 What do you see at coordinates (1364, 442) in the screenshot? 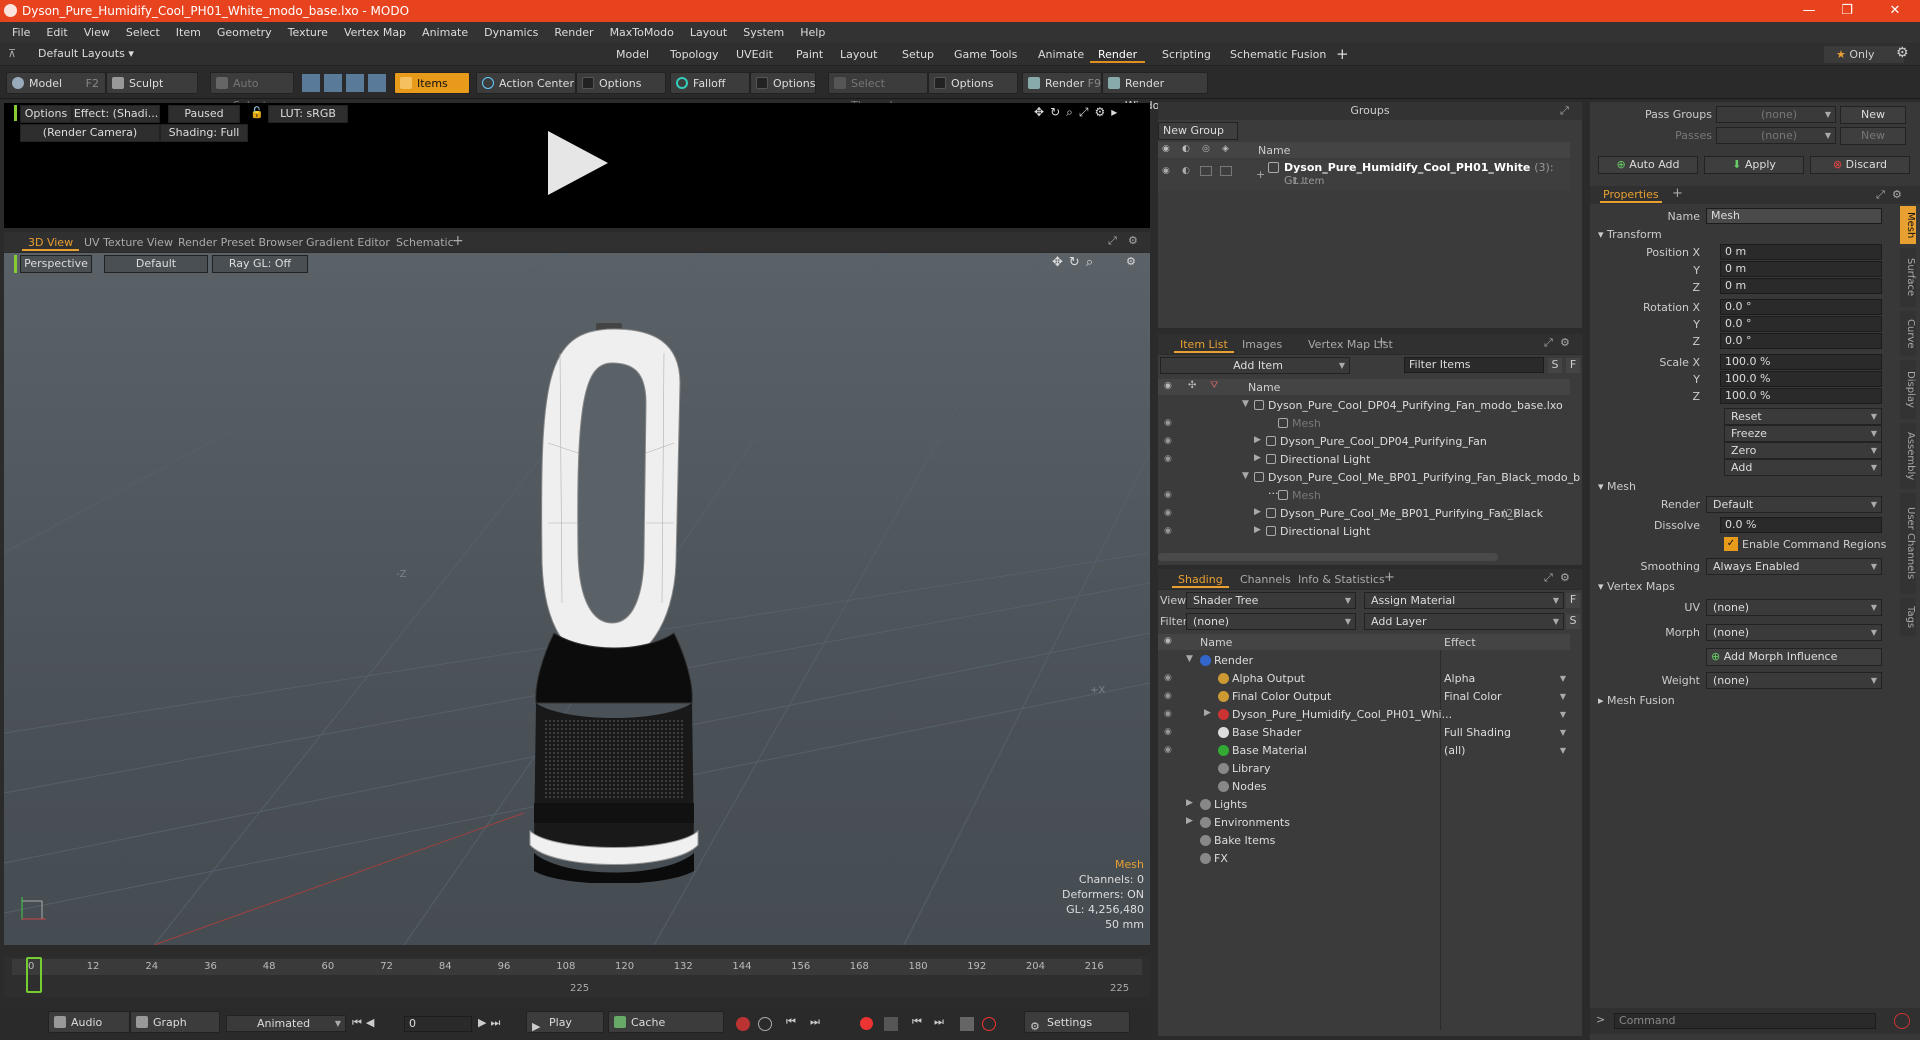
I see `item-list-row: ◉ ▶ Dyson_Pure_Cool_DP04_Purifying_Fan` at bounding box center [1364, 442].